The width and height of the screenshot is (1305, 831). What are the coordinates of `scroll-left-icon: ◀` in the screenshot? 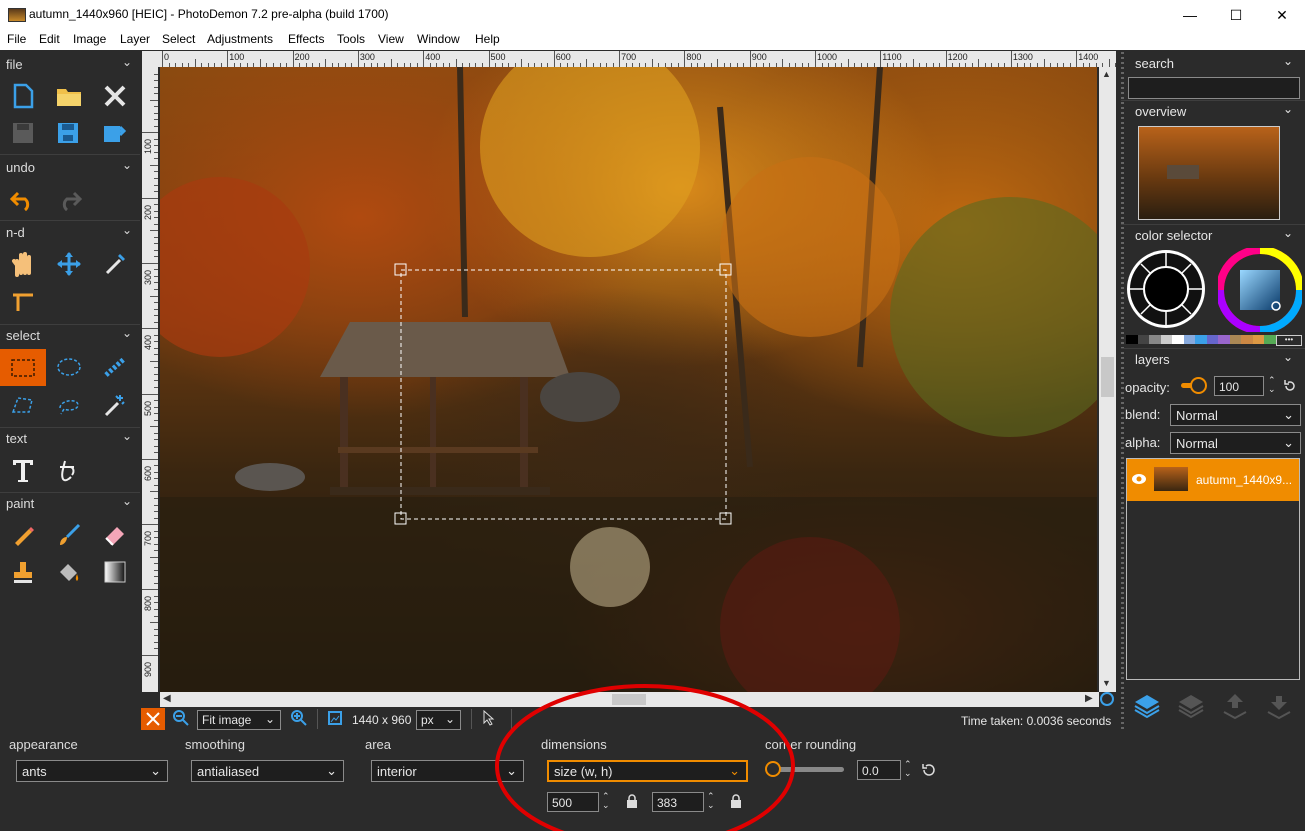 It's located at (167, 698).